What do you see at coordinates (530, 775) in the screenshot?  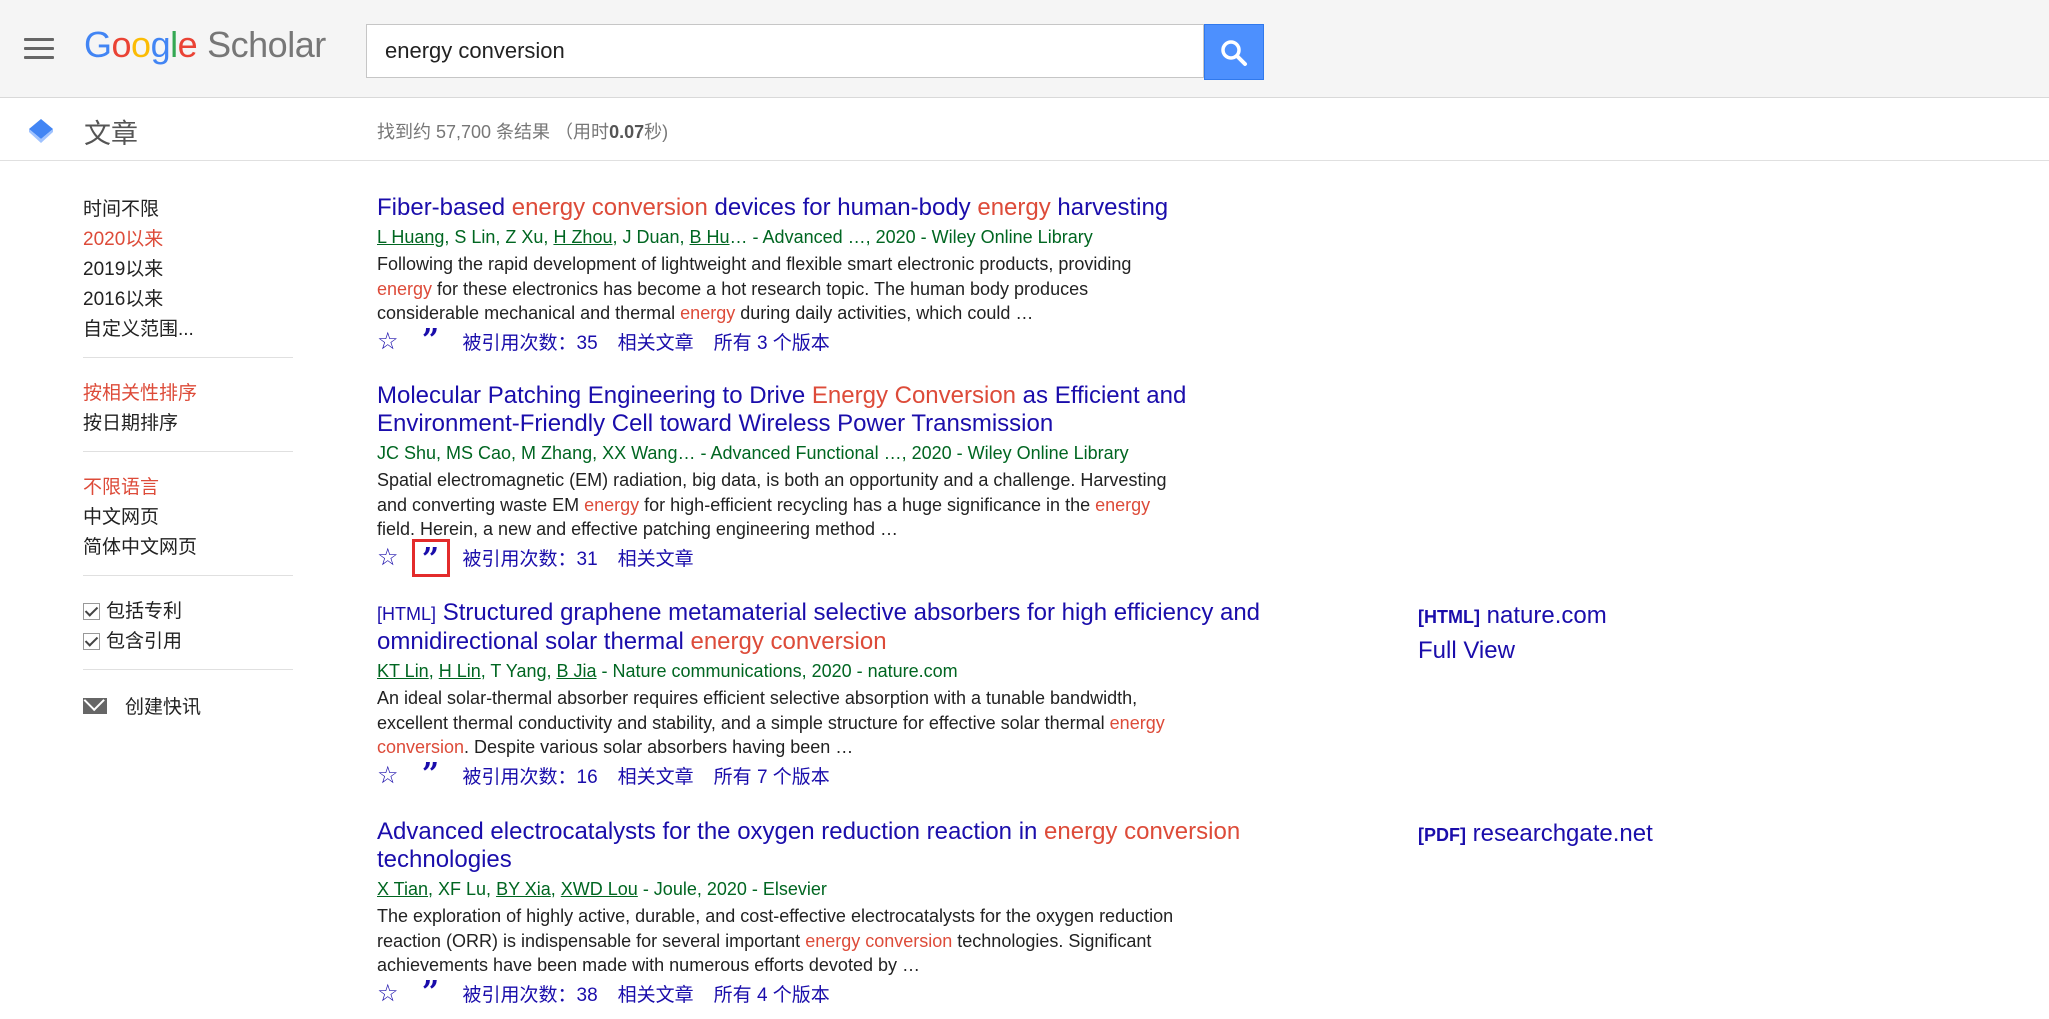 I see `cited-by-link: 被引用次数：16` at bounding box center [530, 775].